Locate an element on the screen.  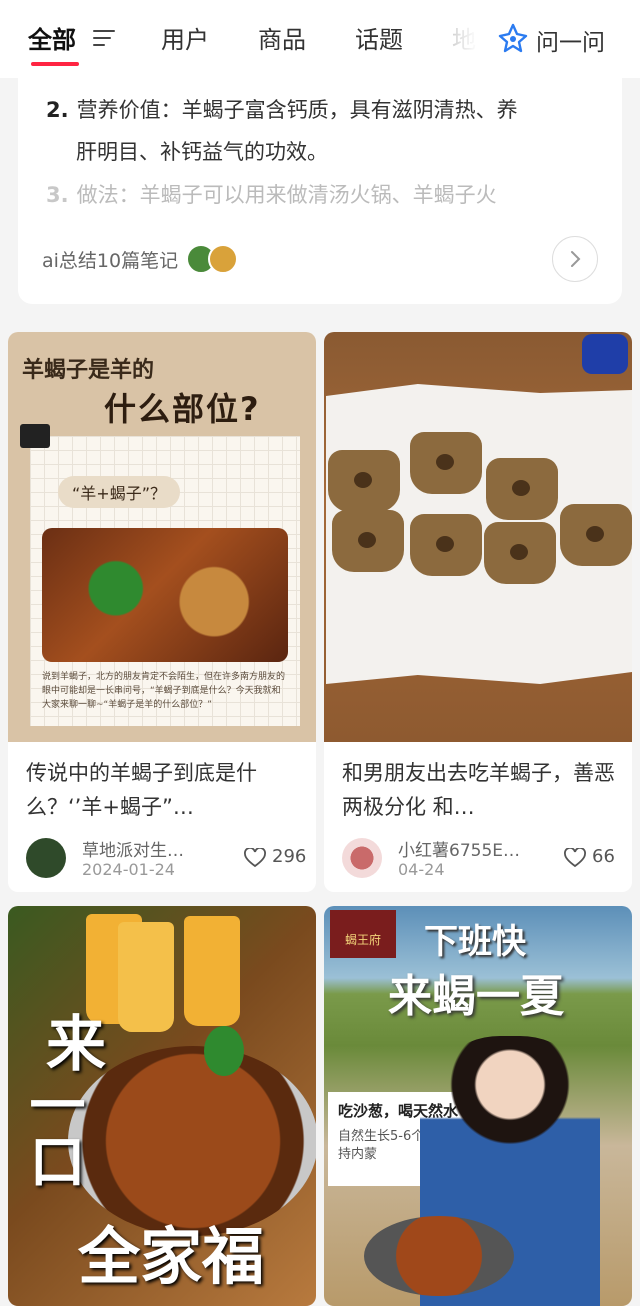
cover-title: 下班快 is located at coordinates (475, 942).